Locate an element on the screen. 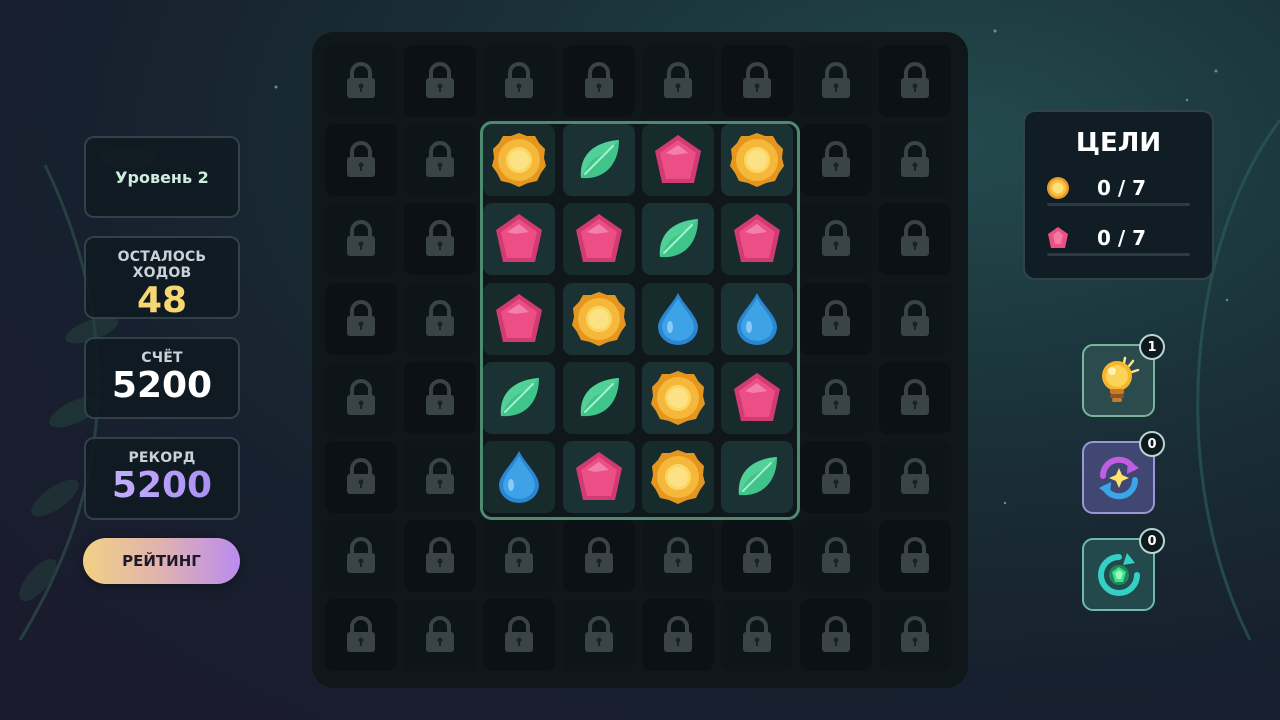 This screenshot has width=1280, height=720. goal-divider is located at coordinates (1118, 204).